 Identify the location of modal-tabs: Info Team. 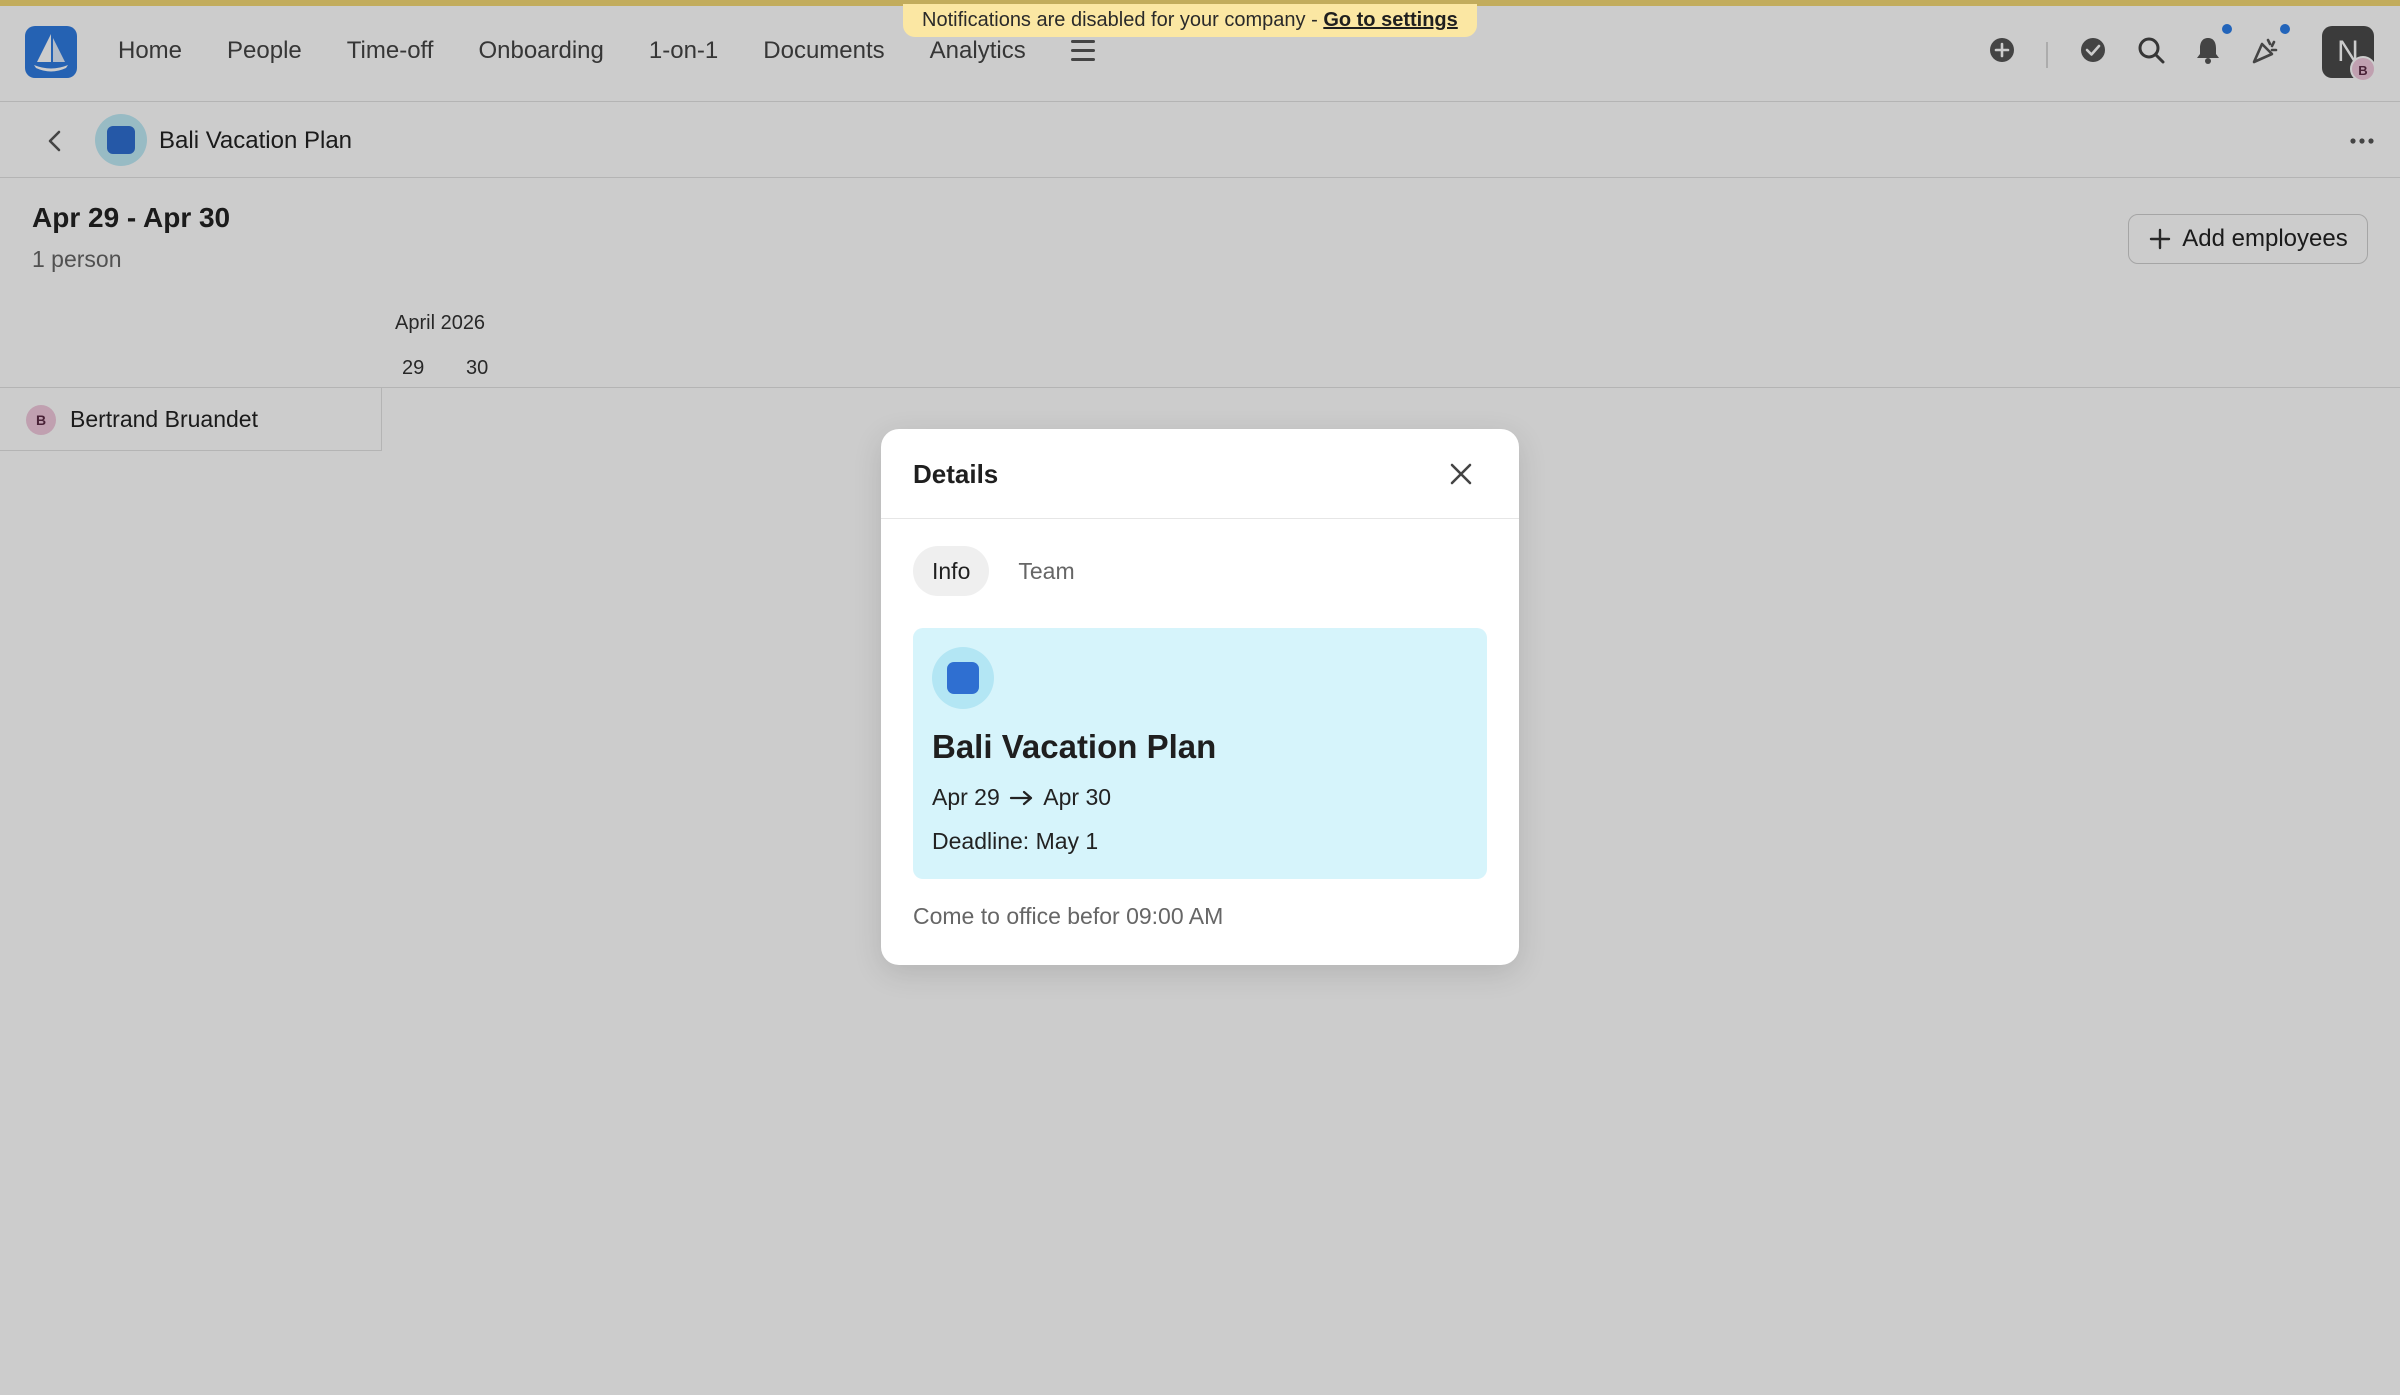
(1003, 571).